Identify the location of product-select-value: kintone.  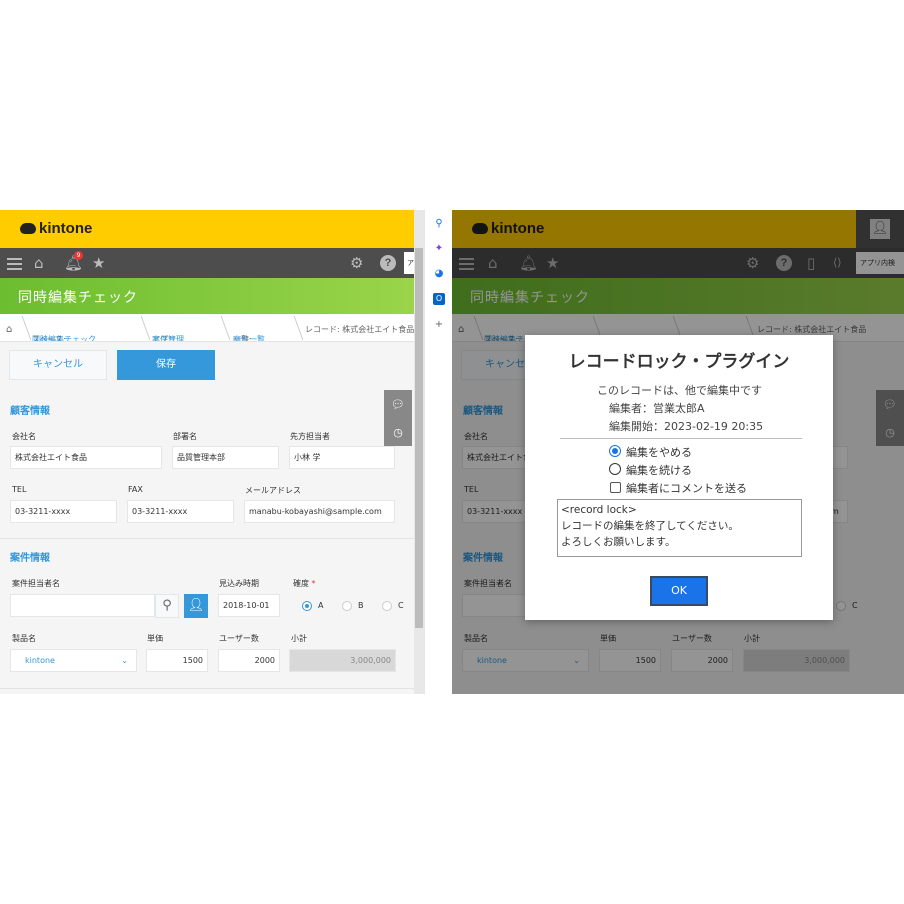
(40, 660).